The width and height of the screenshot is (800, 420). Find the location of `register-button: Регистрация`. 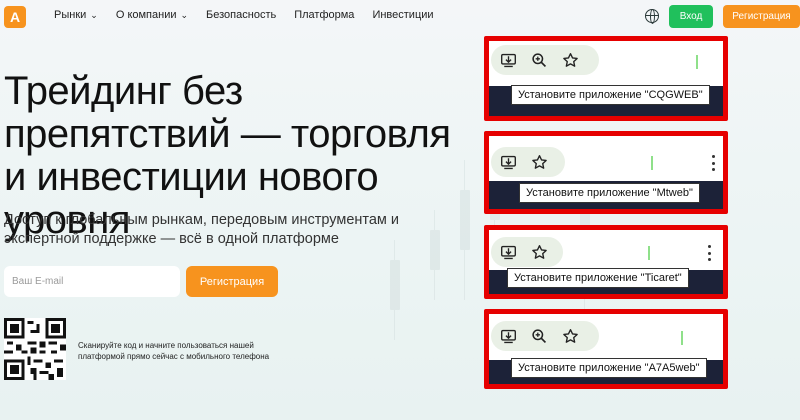

register-button: Регистрация is located at coordinates (232, 281).